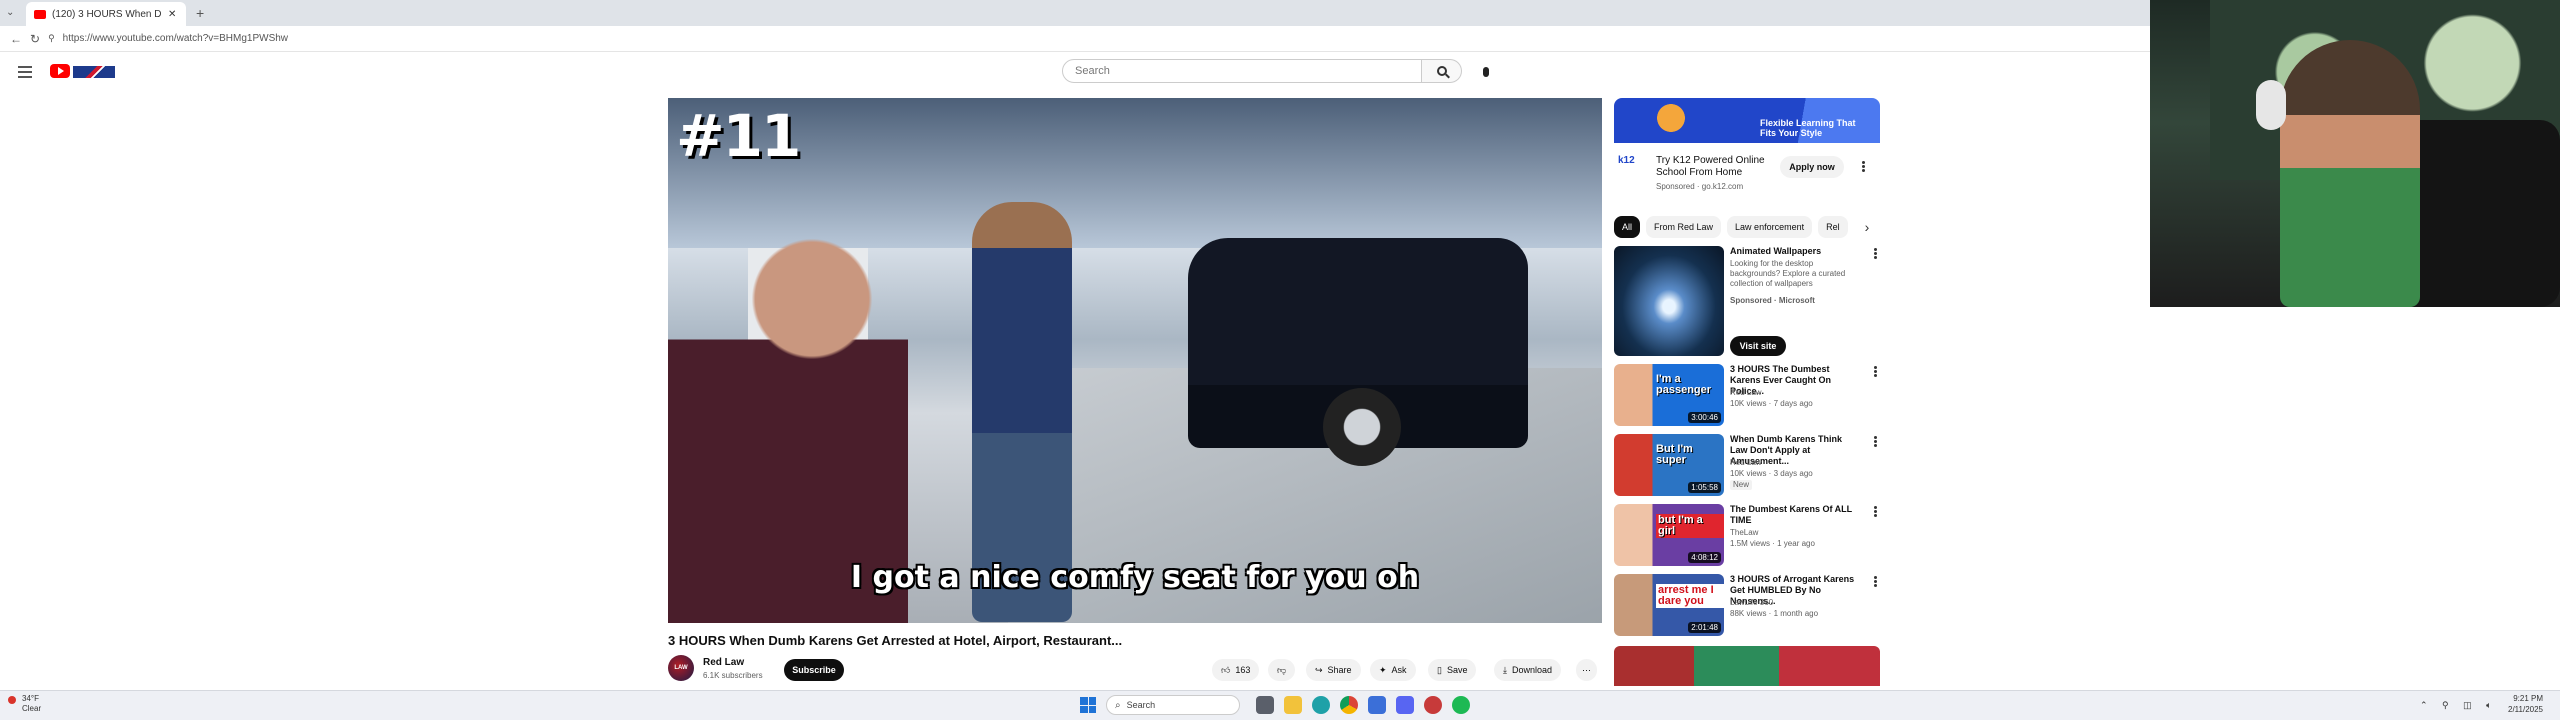  What do you see at coordinates (1243, 670) in the screenshot?
I see `like-count: 163` at bounding box center [1243, 670].